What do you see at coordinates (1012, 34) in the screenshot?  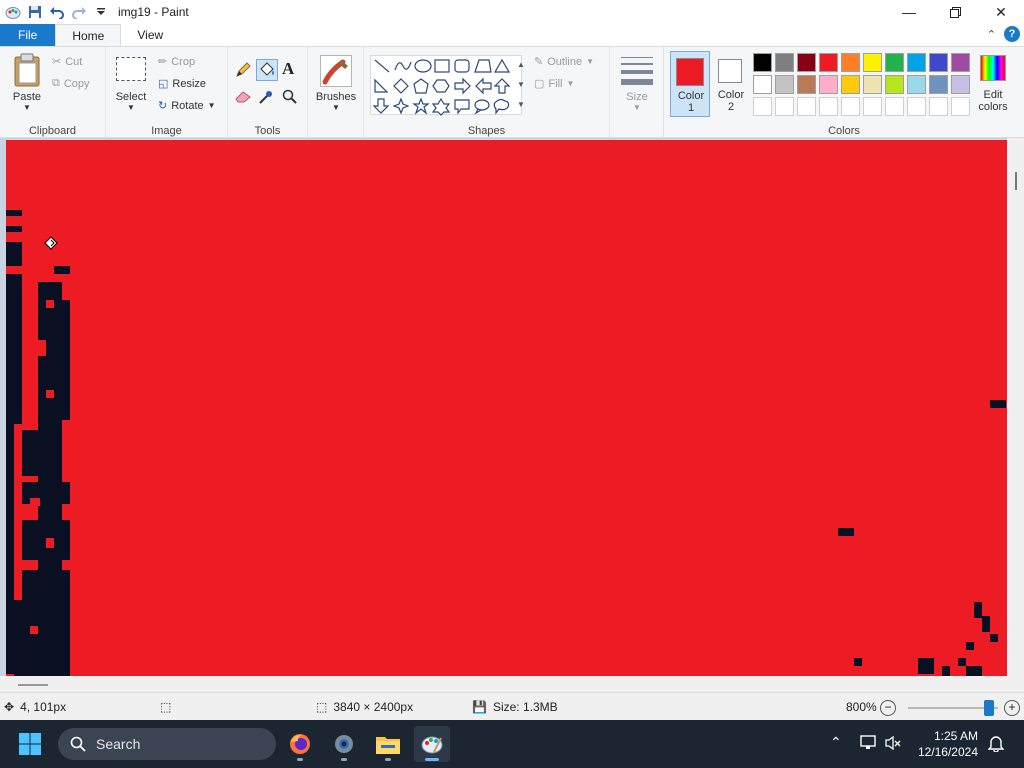 I see `help-icon: ?` at bounding box center [1012, 34].